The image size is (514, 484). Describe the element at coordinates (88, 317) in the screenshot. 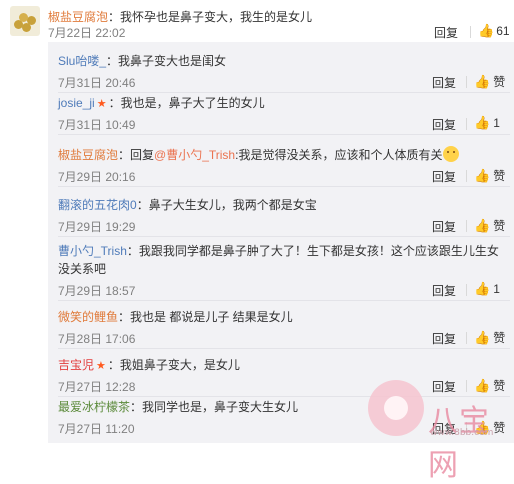

I see `reply-username: 微笑的鲤鱼` at that location.